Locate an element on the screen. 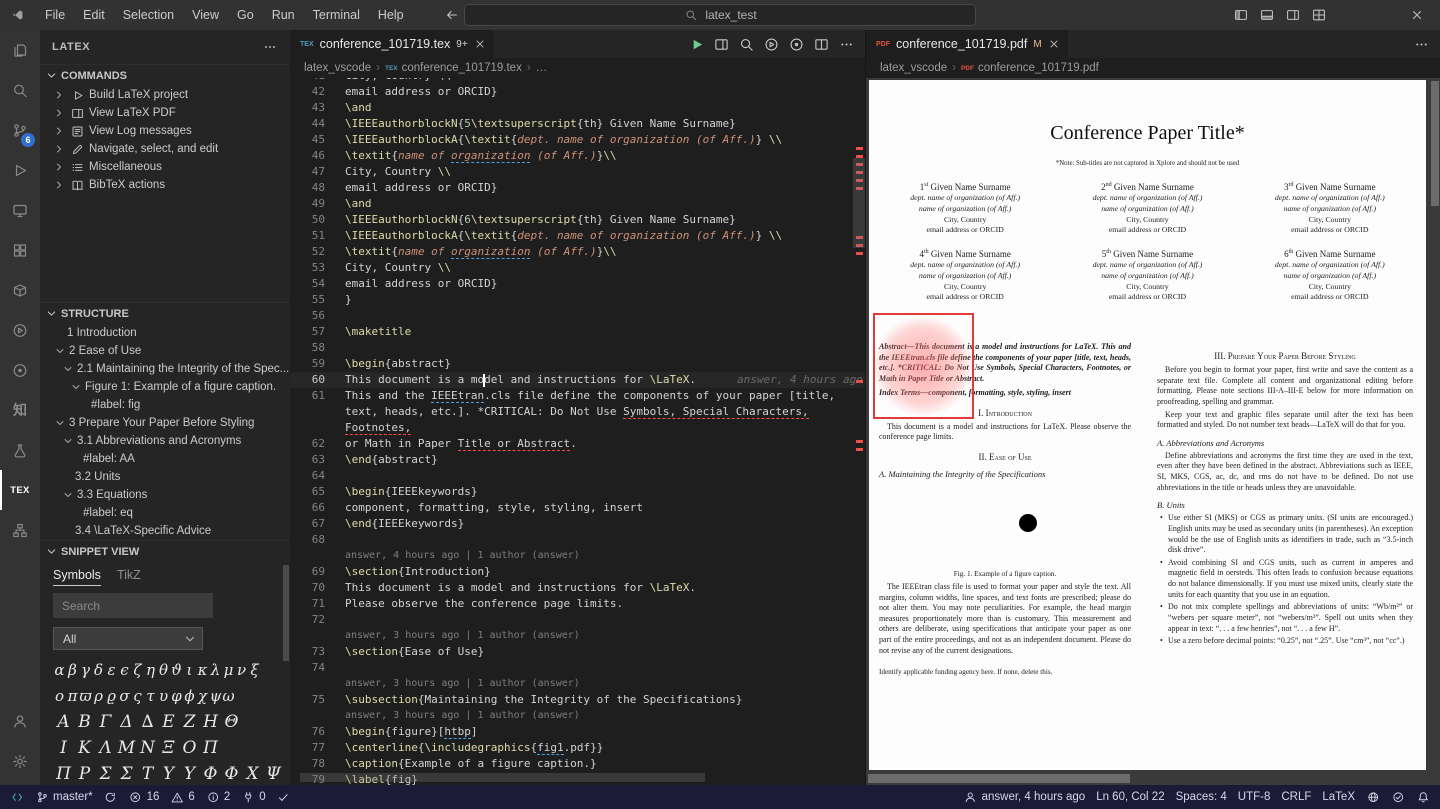 The height and width of the screenshot is (809, 1440). activity-search is located at coordinates (20, 90).